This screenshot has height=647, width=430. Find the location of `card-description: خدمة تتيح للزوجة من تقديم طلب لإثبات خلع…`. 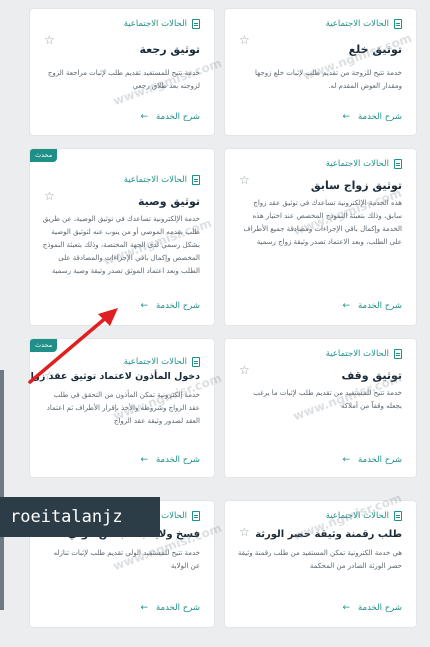

card-description: خدمة تتيح للزوجة من تقديم طلب لإثبات خلع… is located at coordinates (328, 79).